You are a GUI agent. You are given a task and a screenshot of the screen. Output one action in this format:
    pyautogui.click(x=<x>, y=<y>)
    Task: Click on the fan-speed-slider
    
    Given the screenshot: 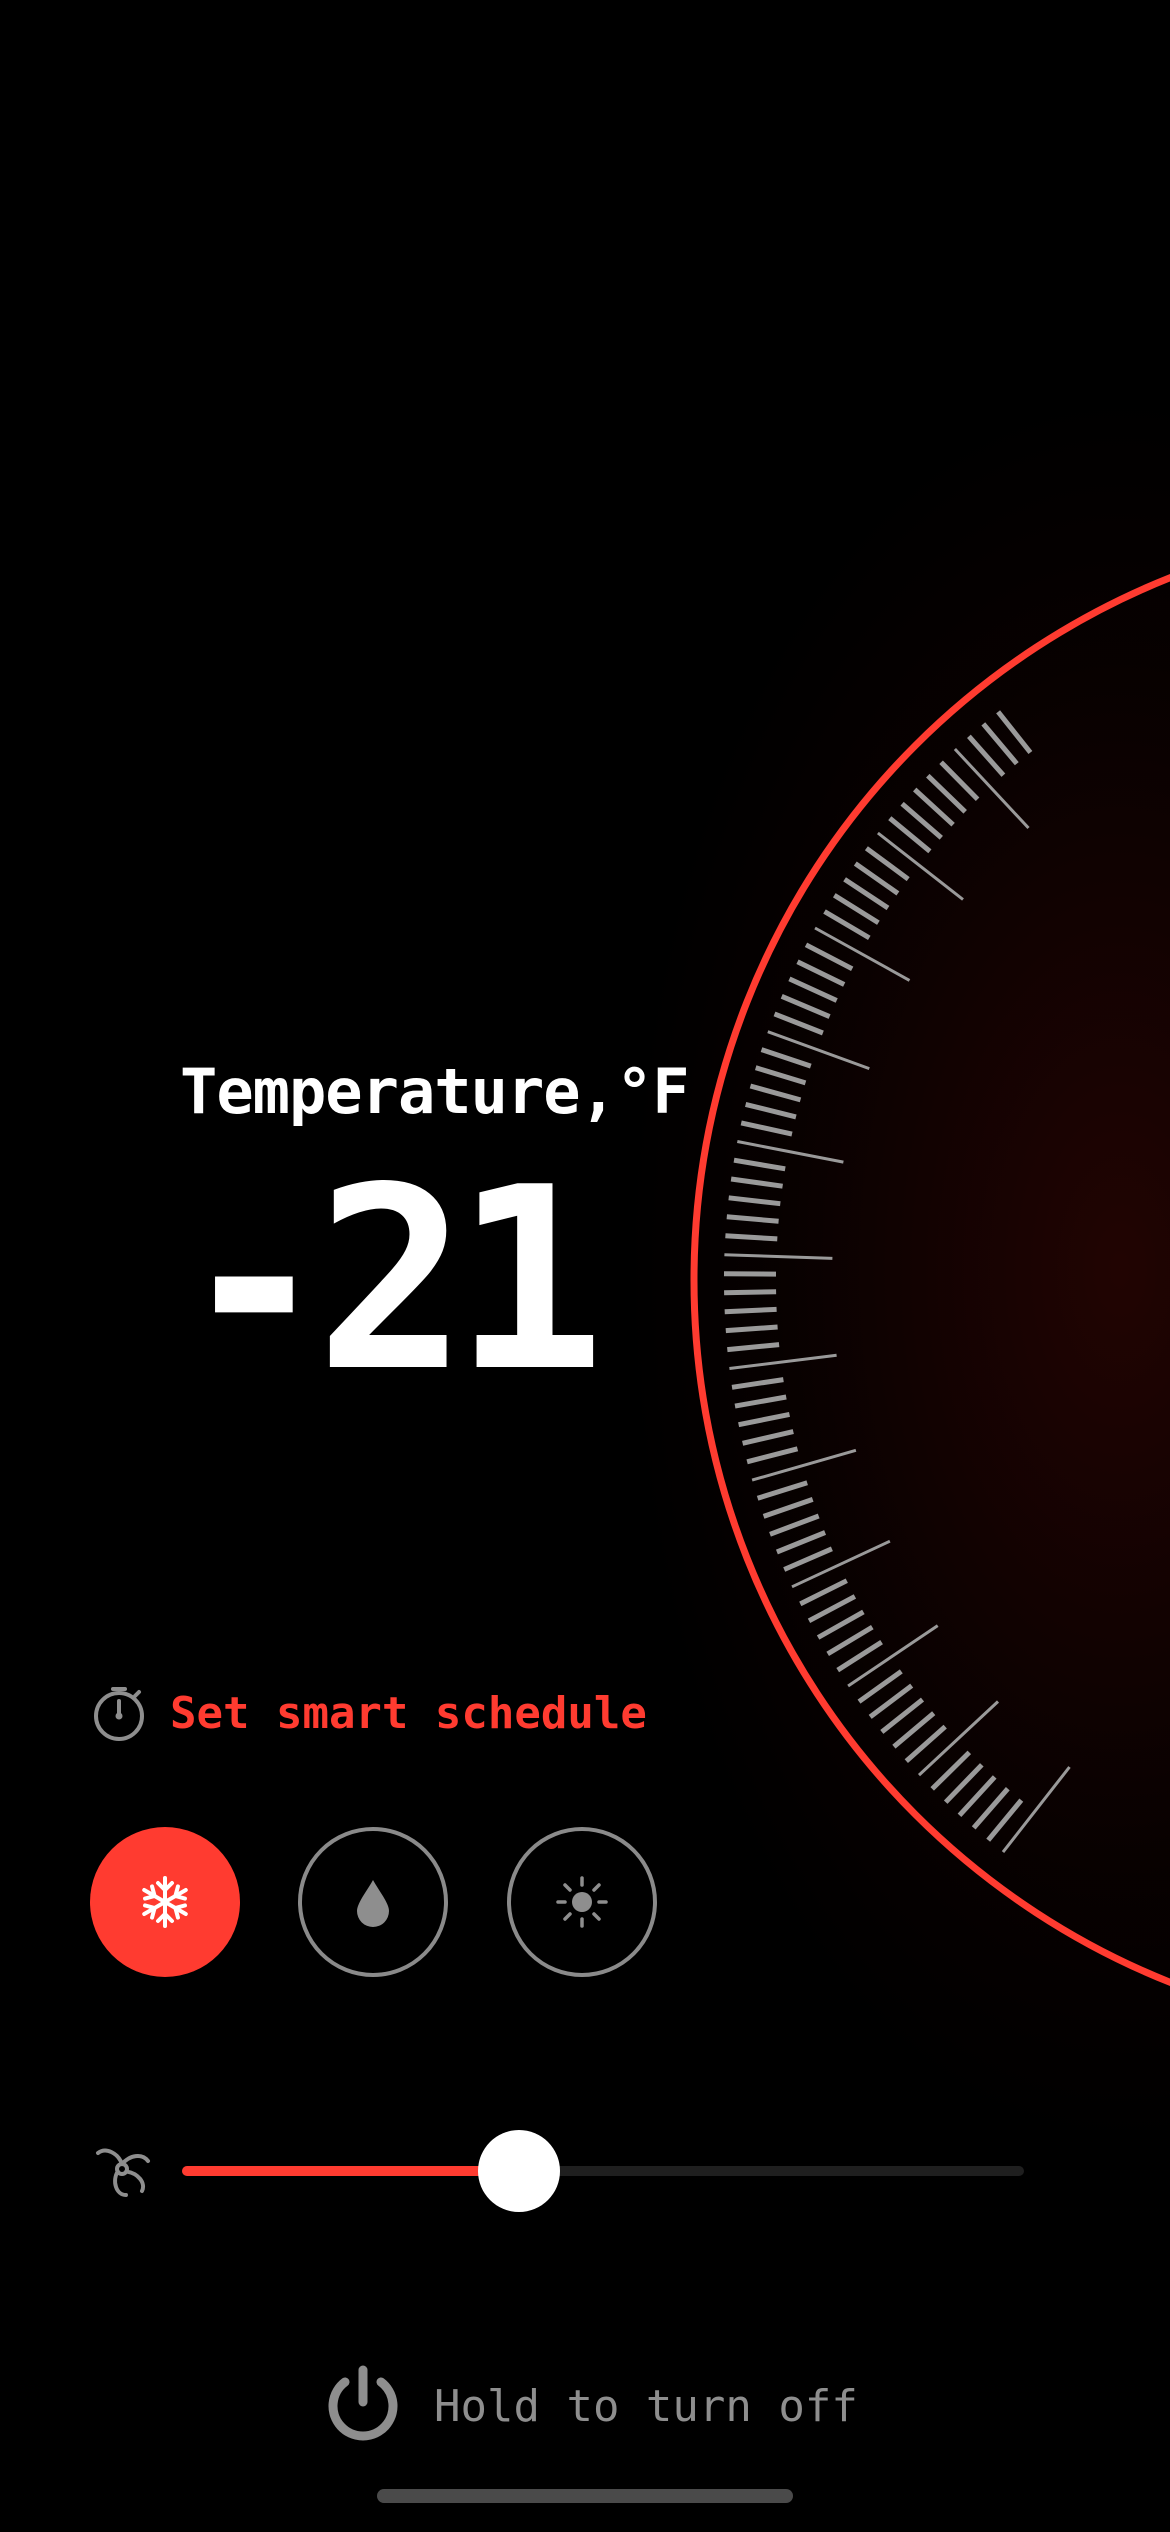 What is the action you would take?
    pyautogui.click(x=603, y=2171)
    